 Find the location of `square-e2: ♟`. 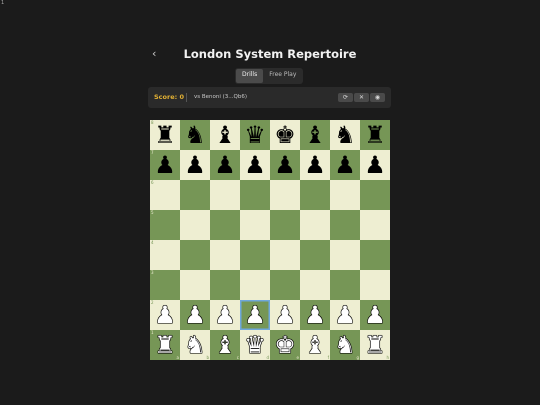

square-e2: ♟ is located at coordinates (285, 315).